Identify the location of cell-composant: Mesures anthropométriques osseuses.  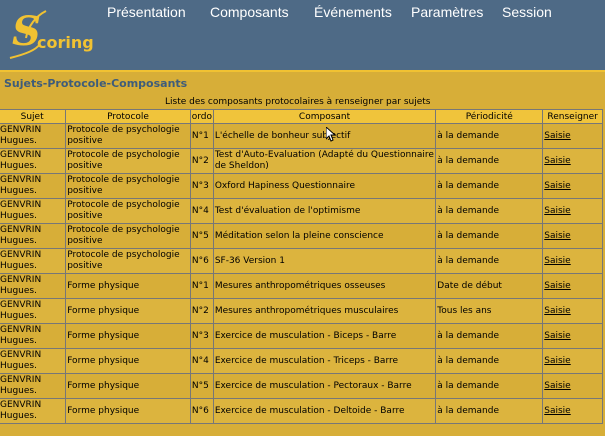
(324, 286).